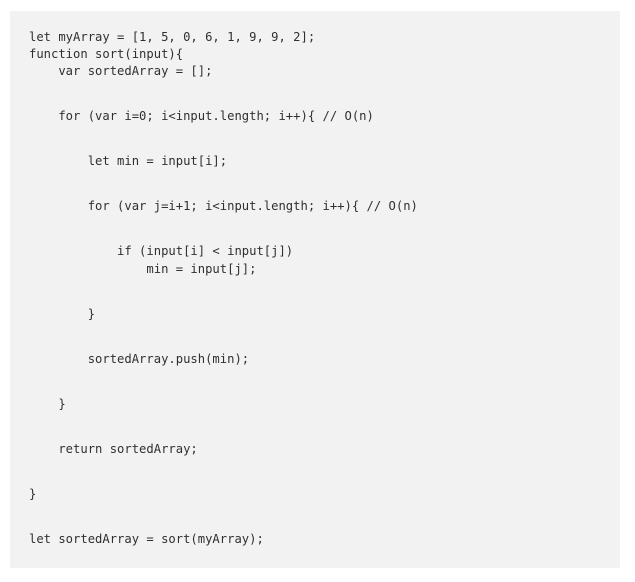 Image resolution: width=635 pixels, height=582 pixels. Describe the element at coordinates (128, 161) in the screenshot. I see `code-line-5: let min = input[i];` at that location.